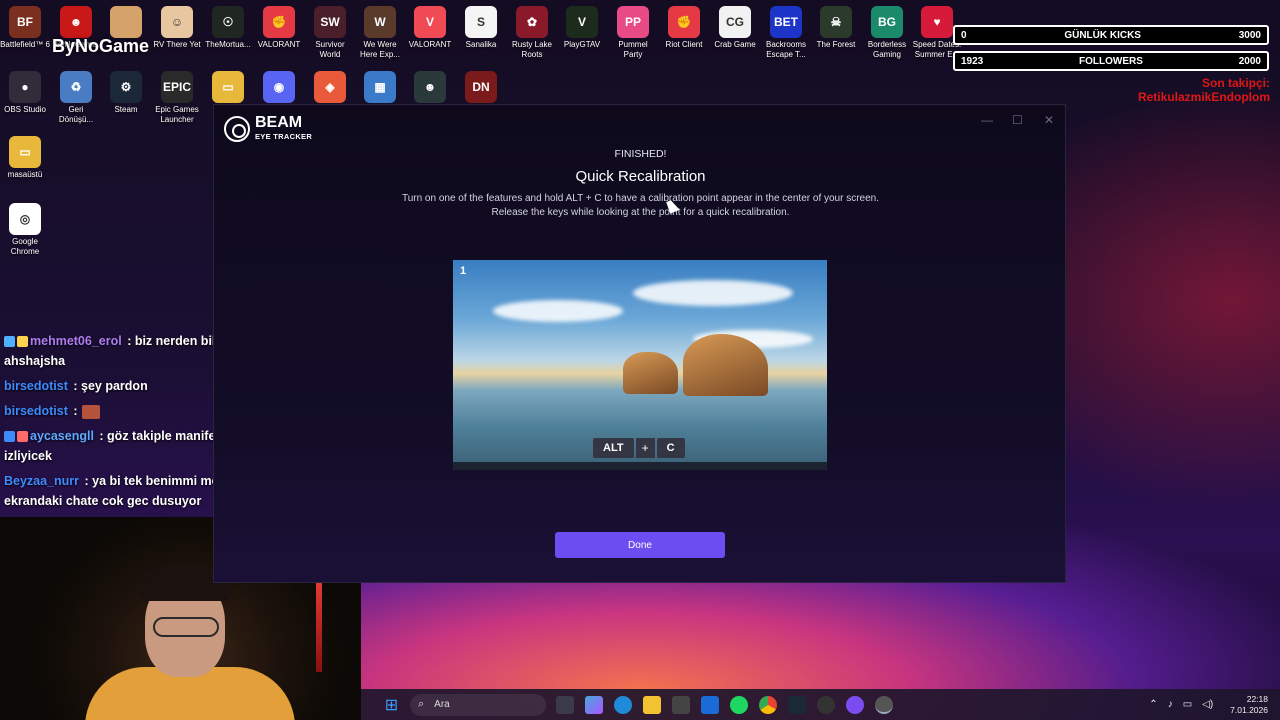 This screenshot has height=720, width=1280. I want to click on desktop-icon: V VALORANT, so click(430, 26).